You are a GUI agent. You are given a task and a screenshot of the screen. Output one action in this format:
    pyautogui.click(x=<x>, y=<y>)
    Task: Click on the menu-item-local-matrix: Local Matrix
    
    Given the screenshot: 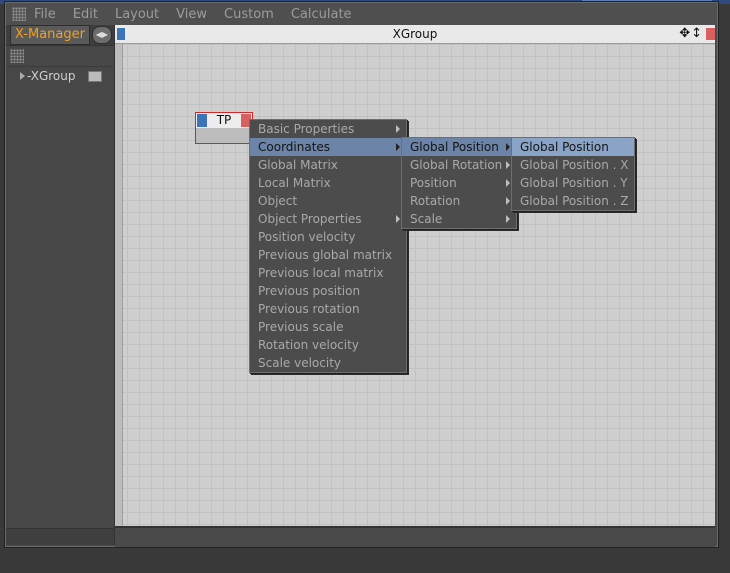 What is the action you would take?
    pyautogui.click(x=328, y=183)
    